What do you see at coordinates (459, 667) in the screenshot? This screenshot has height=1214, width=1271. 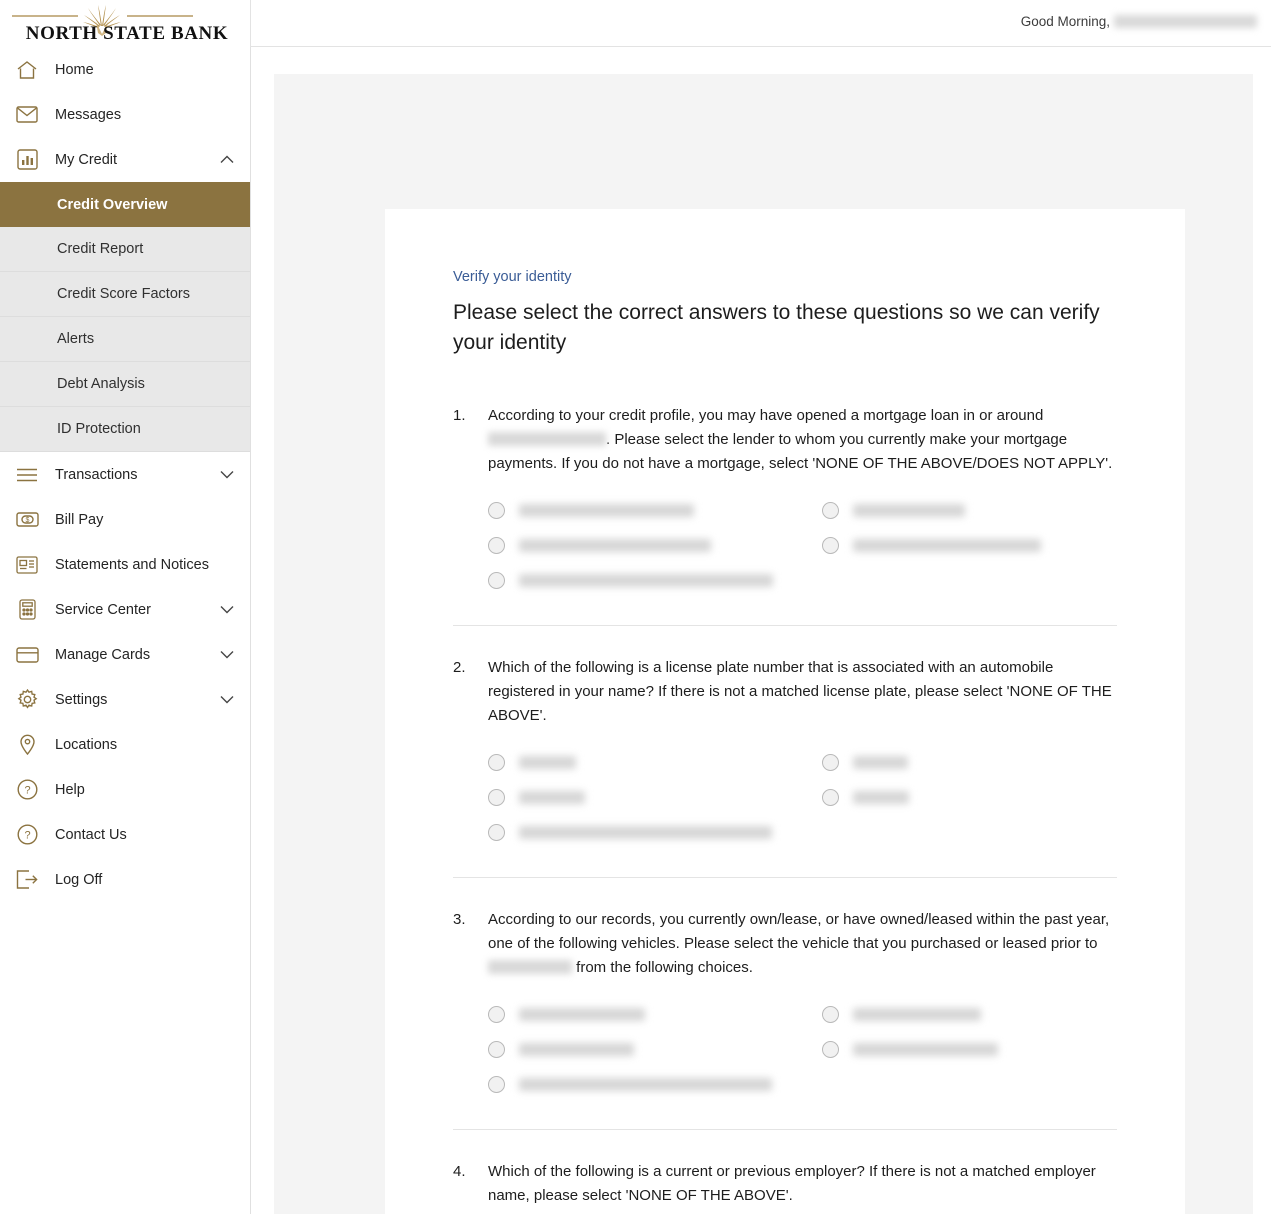 I see `question-number: 2.` at bounding box center [459, 667].